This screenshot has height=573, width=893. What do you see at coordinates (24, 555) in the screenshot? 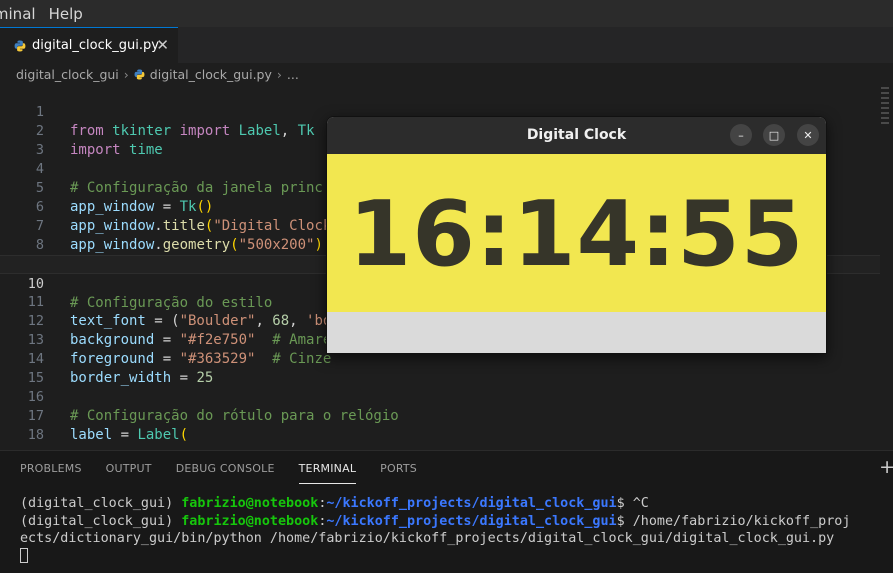
I see `terminal-cursor` at bounding box center [24, 555].